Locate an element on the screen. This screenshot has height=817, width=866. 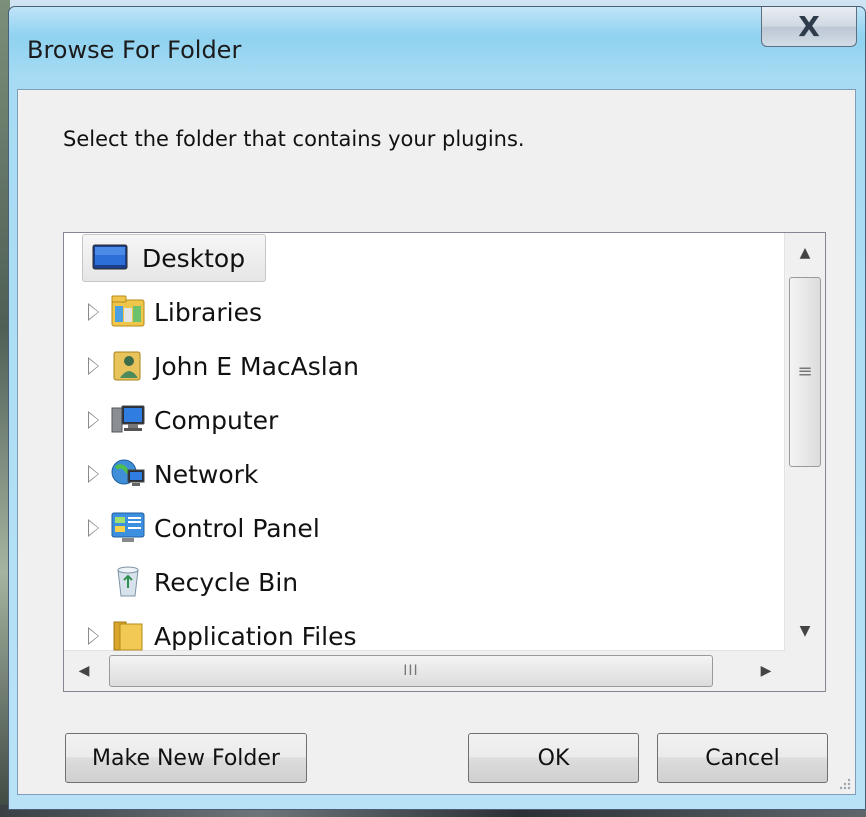
tree-item-computer: Computer is located at coordinates (238, 420).